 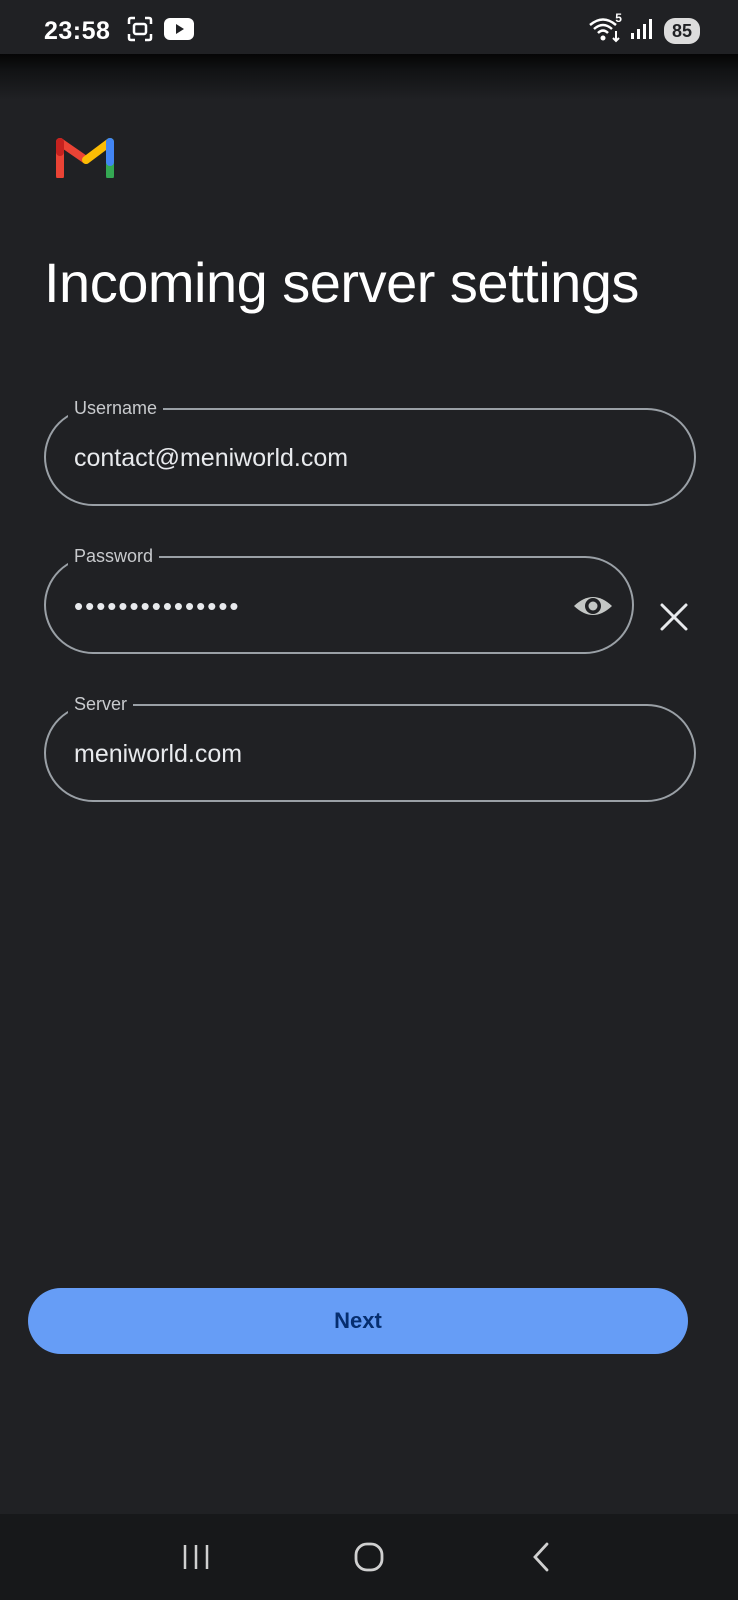 What do you see at coordinates (160, 31) in the screenshot?
I see `status-left-icons` at bounding box center [160, 31].